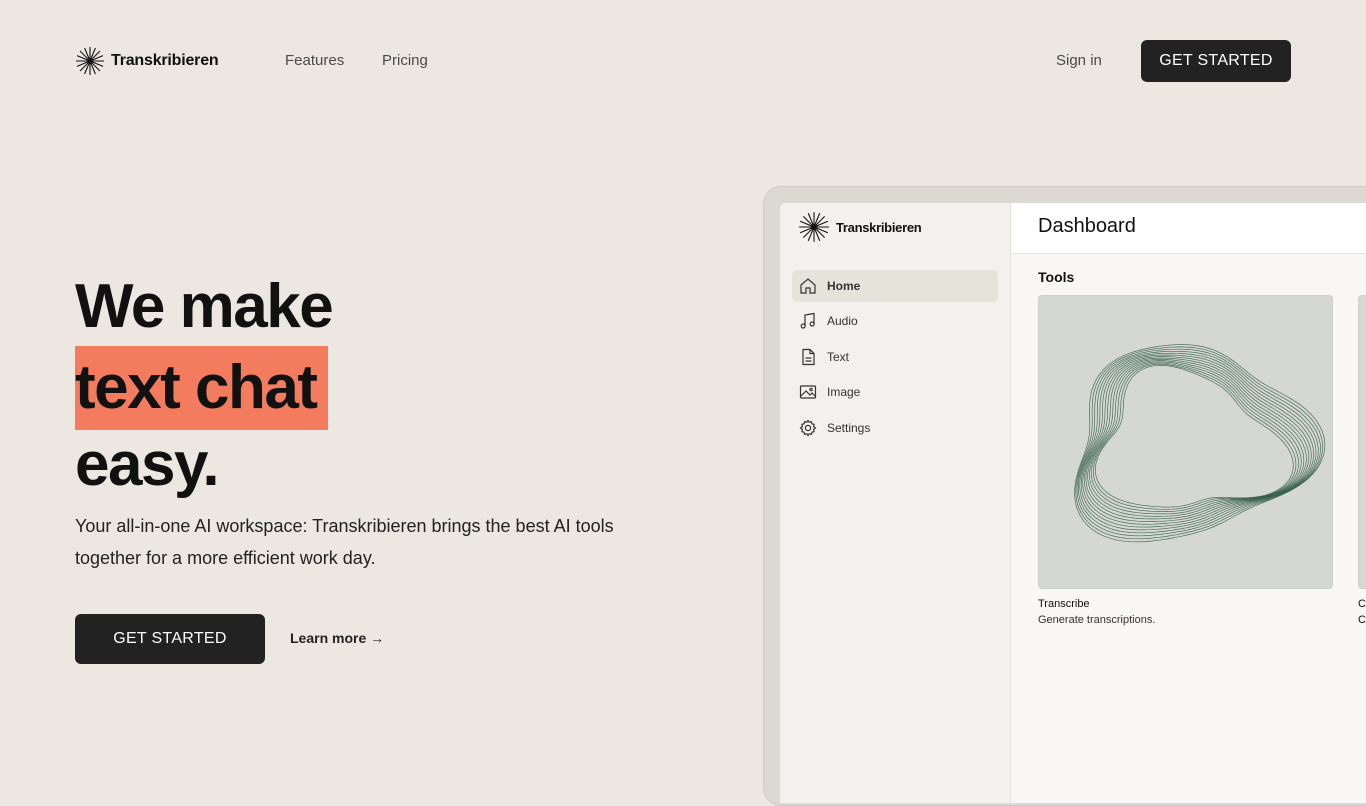 This screenshot has height=806, width=1366. I want to click on document-icon, so click(808, 357).